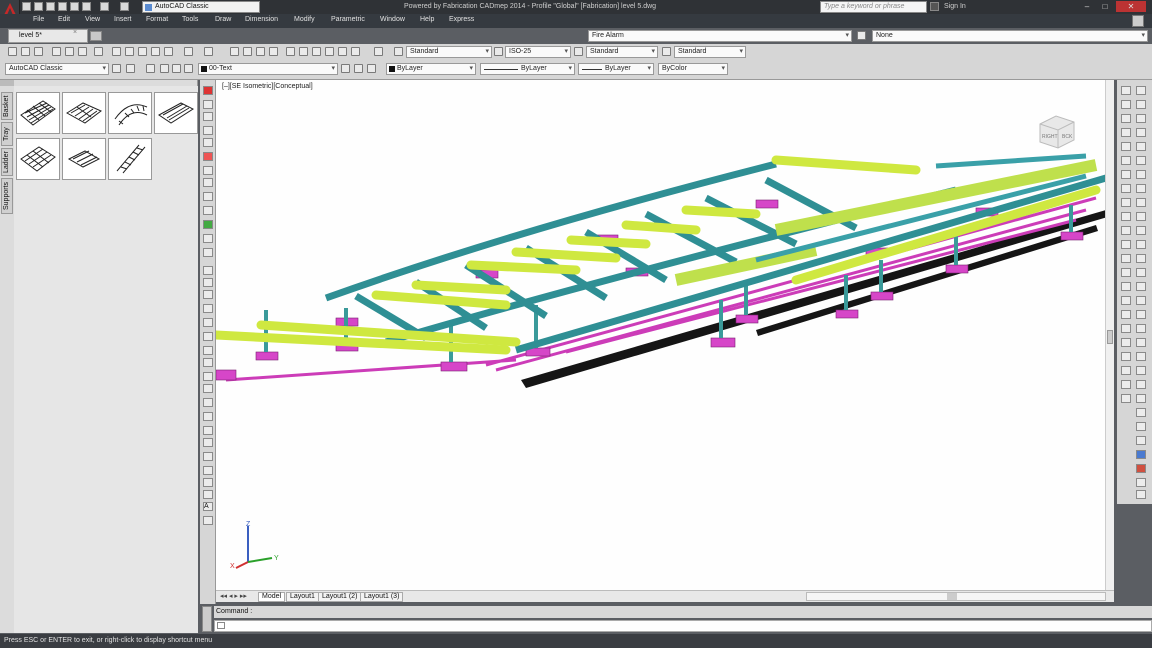 The height and width of the screenshot is (648, 1152). I want to click on workspace-toolbar-combo: AutoCAD Classic, so click(57, 69).